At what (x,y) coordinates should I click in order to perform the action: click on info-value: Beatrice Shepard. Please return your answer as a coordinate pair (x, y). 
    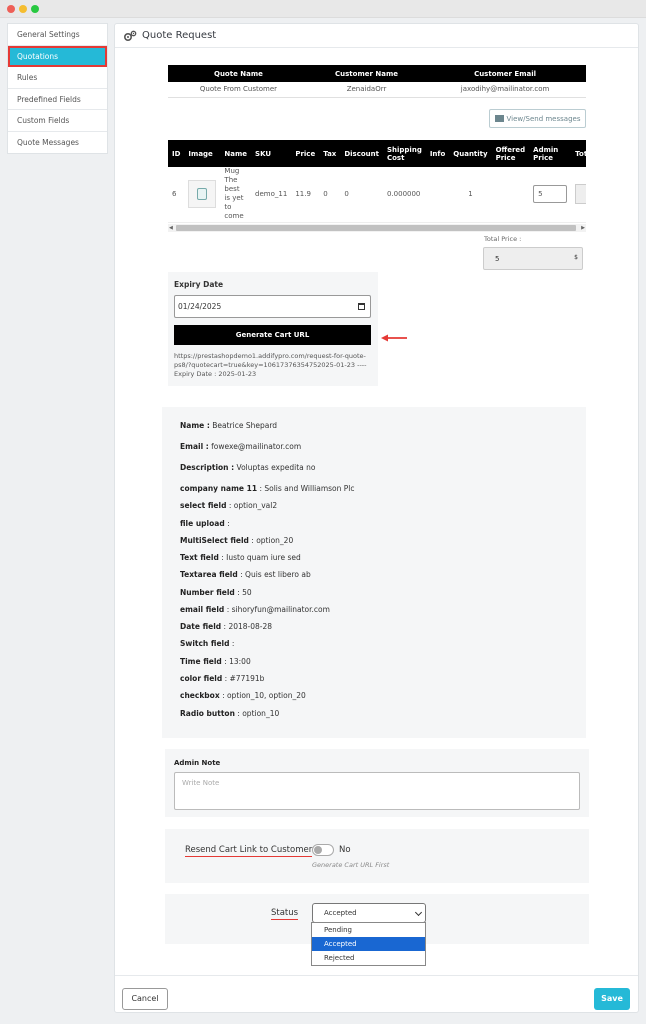
    Looking at the image, I should click on (245, 425).